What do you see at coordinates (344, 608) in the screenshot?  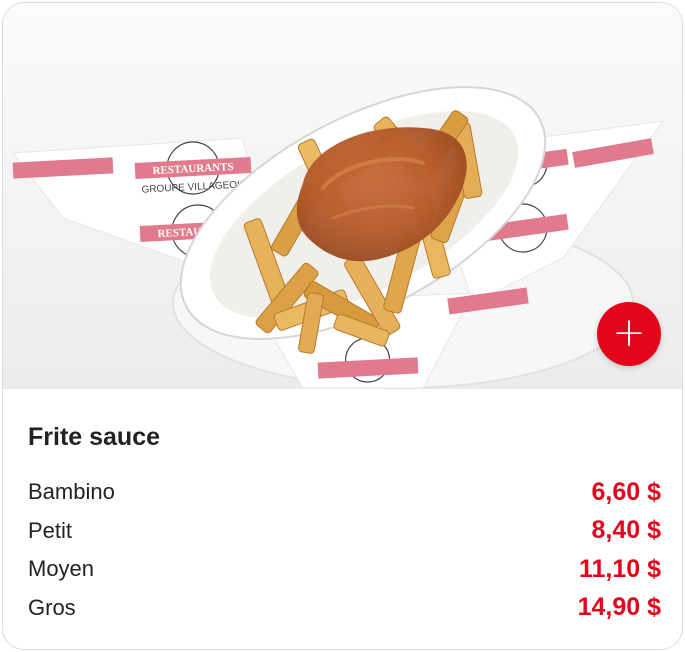 I see `size-row-gros: Gros 14,90 $` at bounding box center [344, 608].